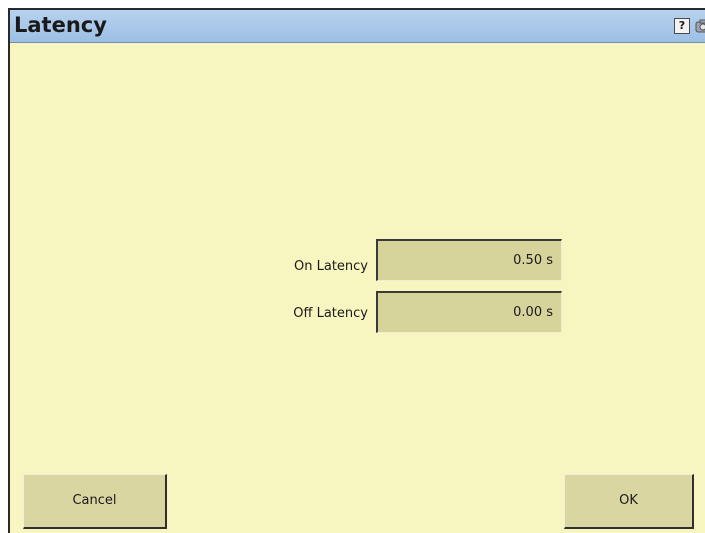  What do you see at coordinates (700, 25) in the screenshot?
I see `screenshot-icon` at bounding box center [700, 25].